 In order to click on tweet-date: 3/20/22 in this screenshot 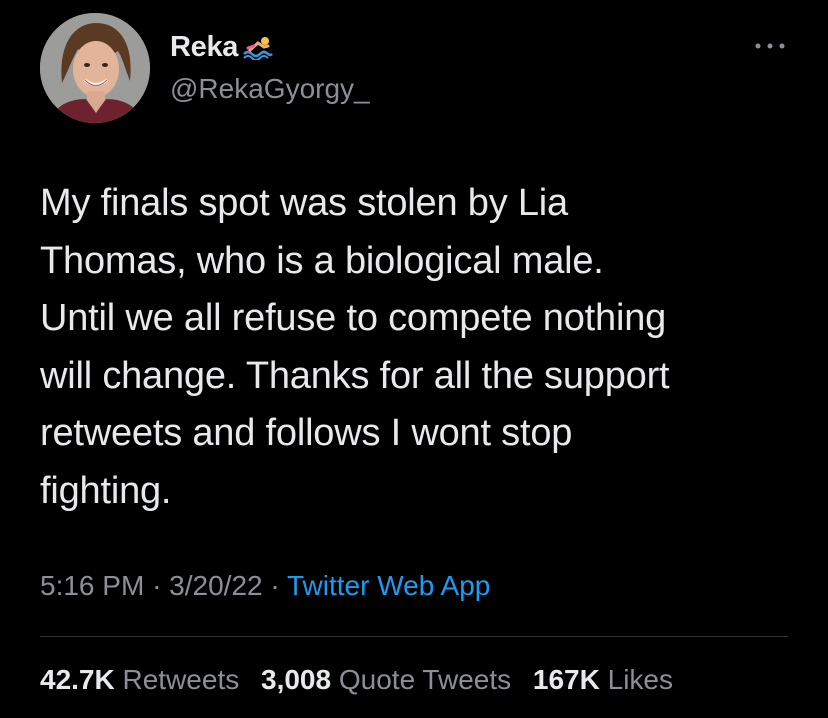, I will do `click(215, 585)`.